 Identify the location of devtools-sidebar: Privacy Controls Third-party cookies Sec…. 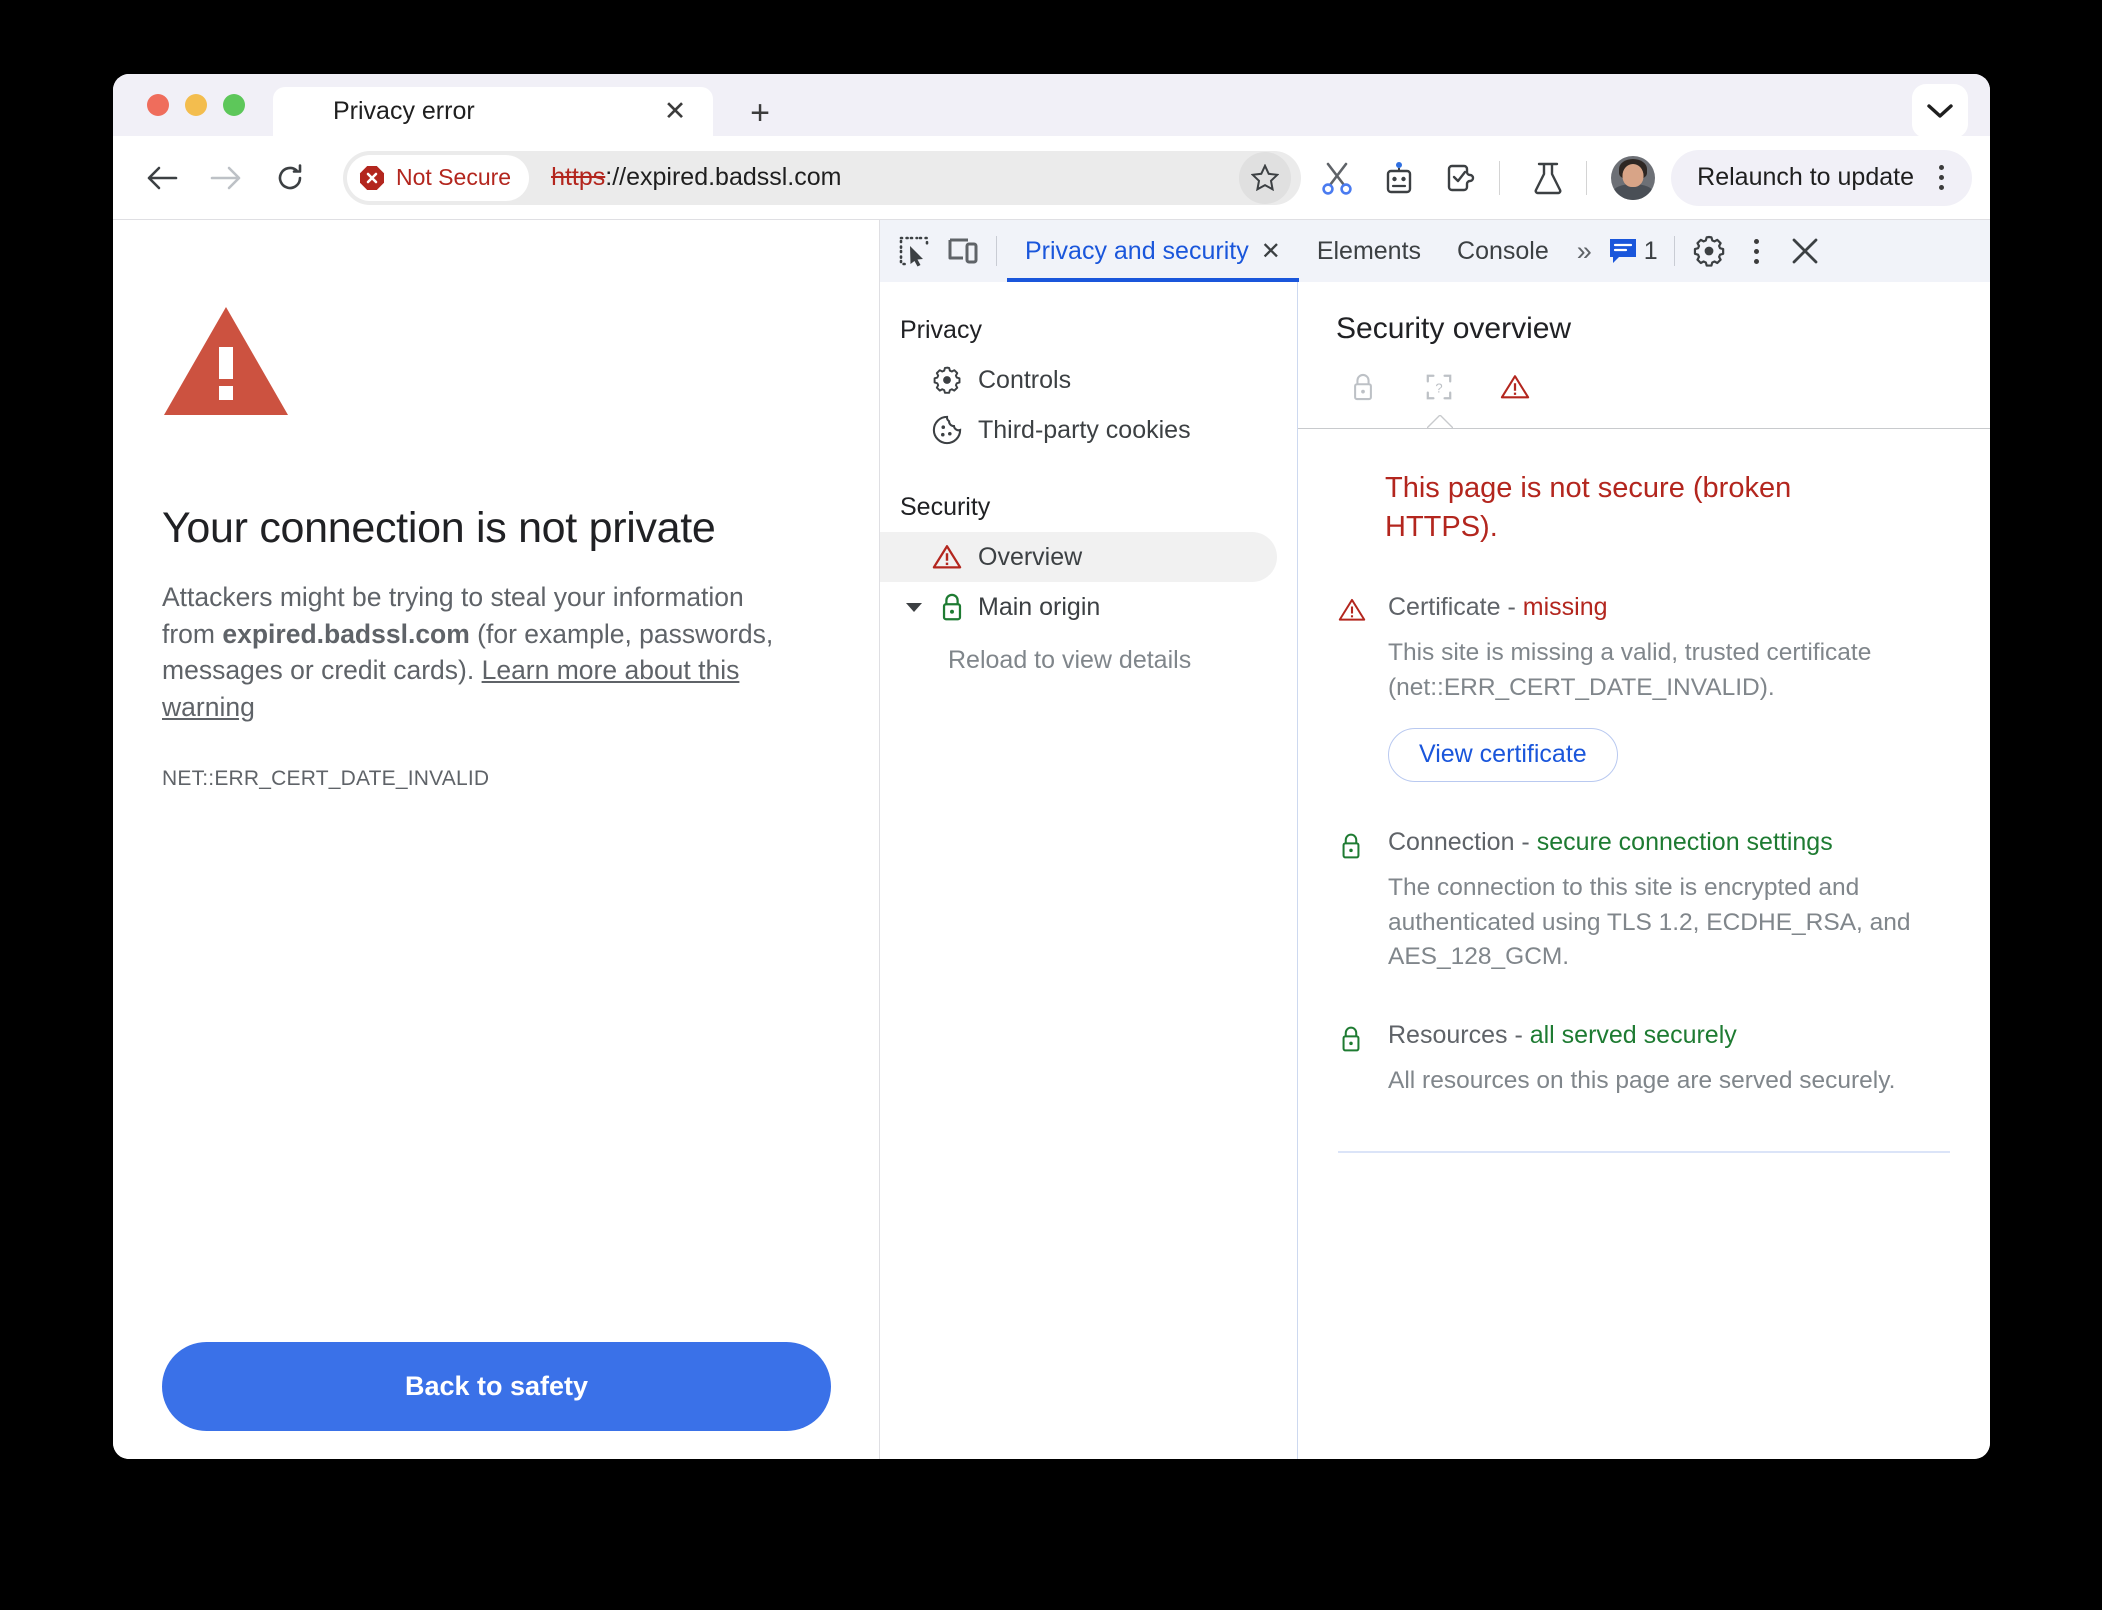
(1089, 870).